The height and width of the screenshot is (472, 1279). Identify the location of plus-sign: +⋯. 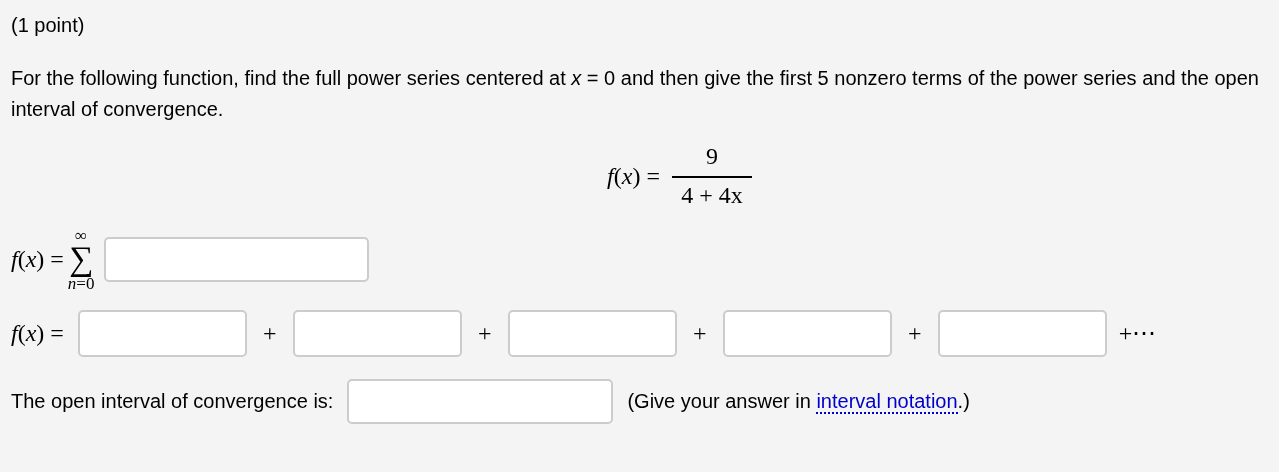
(1137, 333).